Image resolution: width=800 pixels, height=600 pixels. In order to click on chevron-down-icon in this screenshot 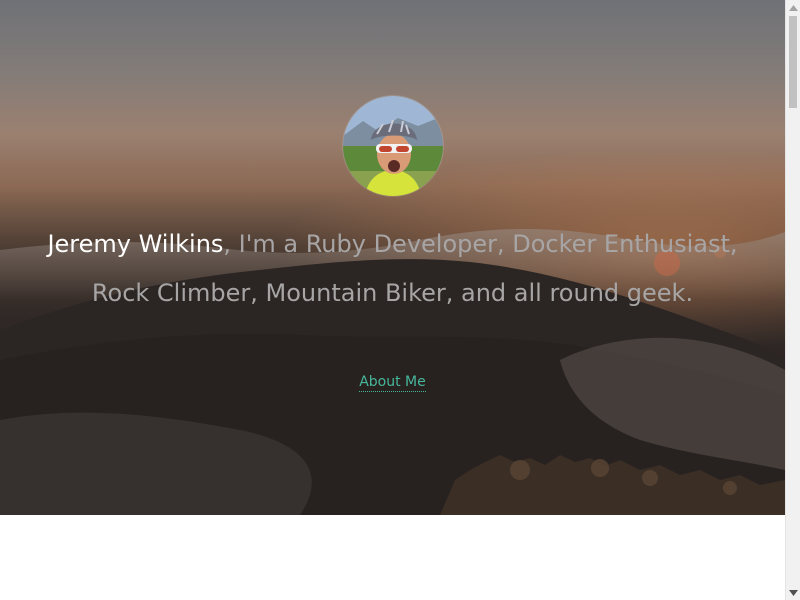, I will do `click(793, 592)`.